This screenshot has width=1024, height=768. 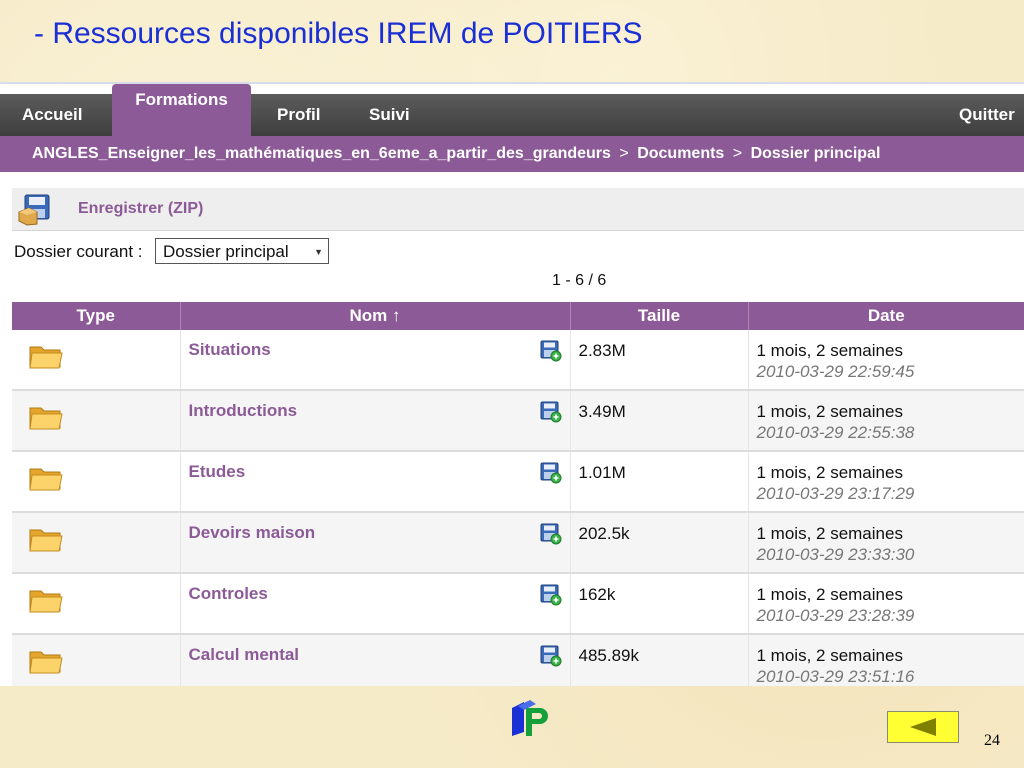 What do you see at coordinates (835, 432) in the screenshot?
I see `timestamp: 2010-03-29 22:55:38` at bounding box center [835, 432].